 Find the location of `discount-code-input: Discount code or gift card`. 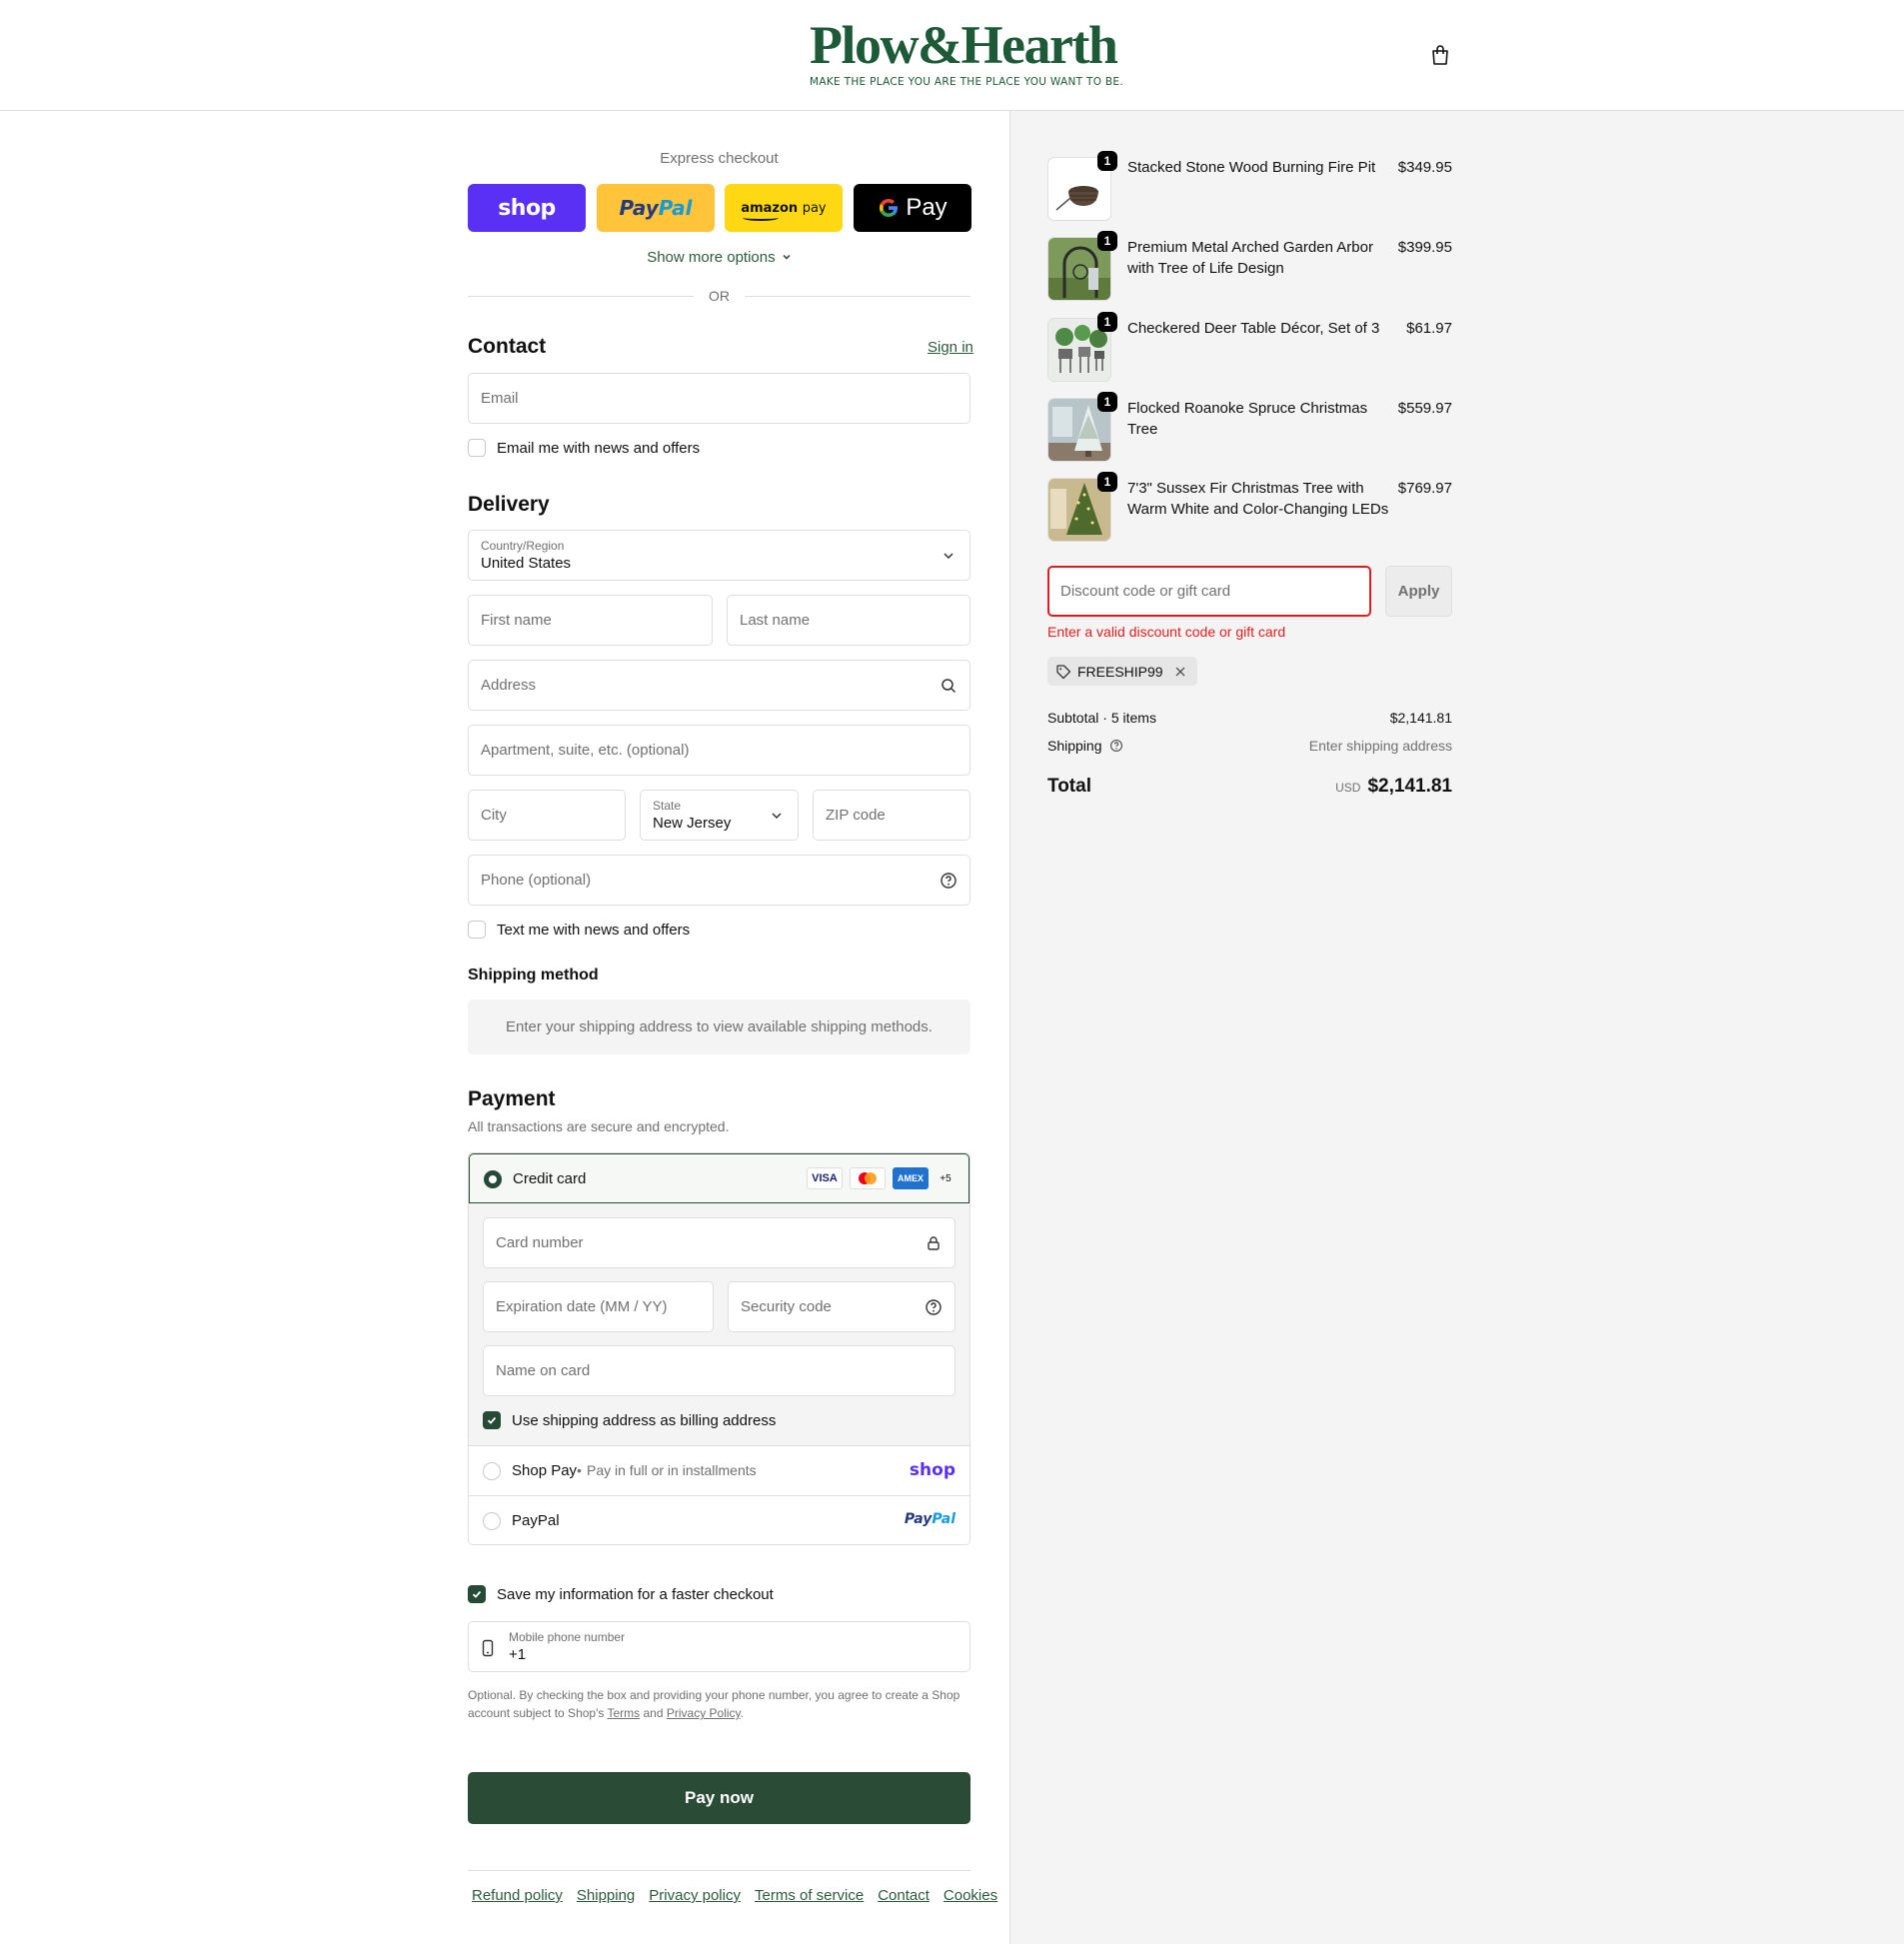

discount-code-input: Discount code or gift card is located at coordinates (1209, 591).